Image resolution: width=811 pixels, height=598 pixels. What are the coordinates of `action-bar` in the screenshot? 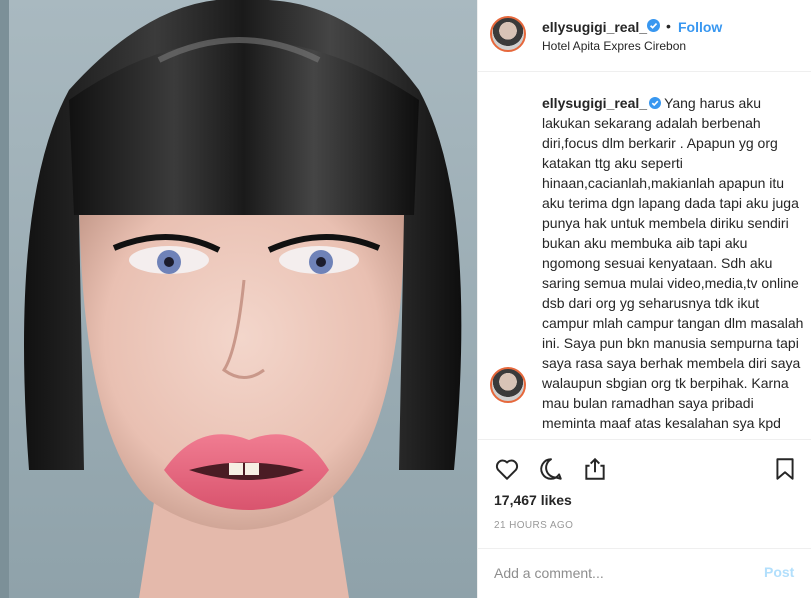 It's located at (644, 468).